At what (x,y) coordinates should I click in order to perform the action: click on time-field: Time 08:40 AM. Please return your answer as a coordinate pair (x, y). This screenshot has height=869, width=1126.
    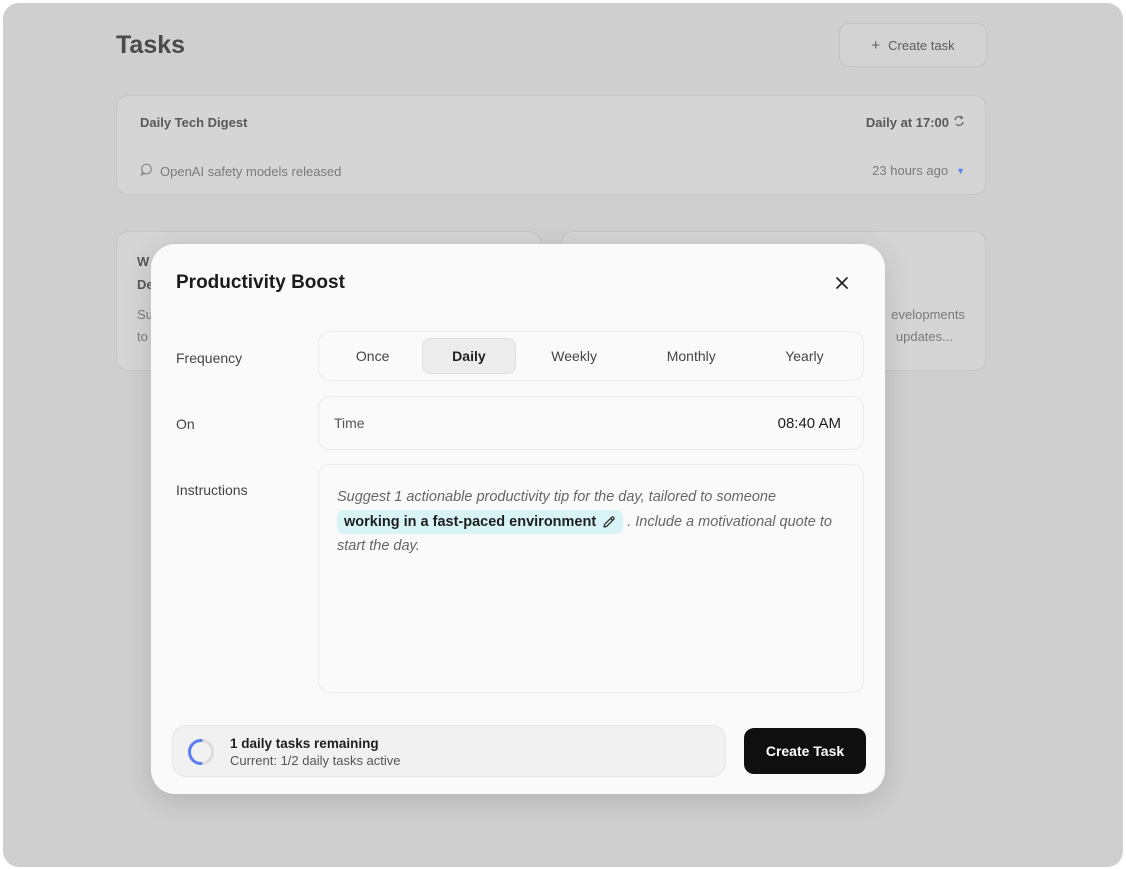
    Looking at the image, I should click on (591, 423).